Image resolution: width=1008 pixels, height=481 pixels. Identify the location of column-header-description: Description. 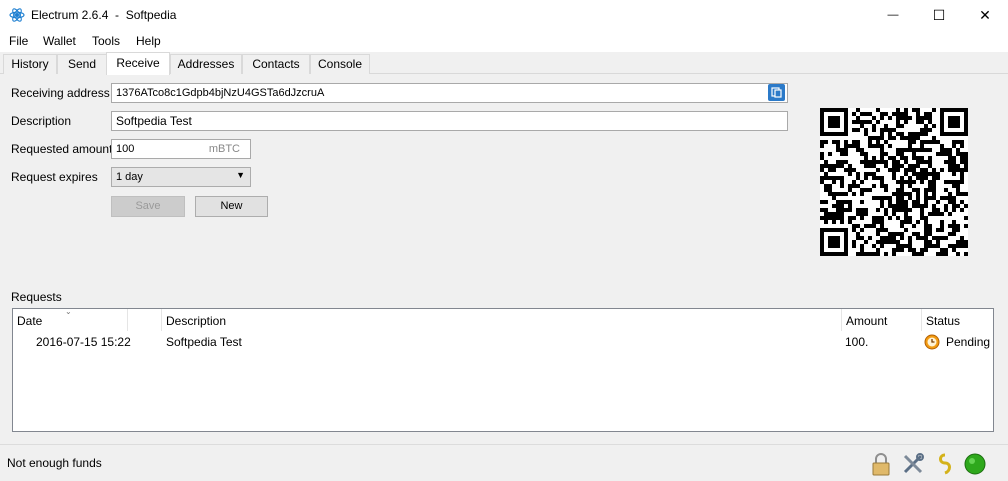
(502, 320).